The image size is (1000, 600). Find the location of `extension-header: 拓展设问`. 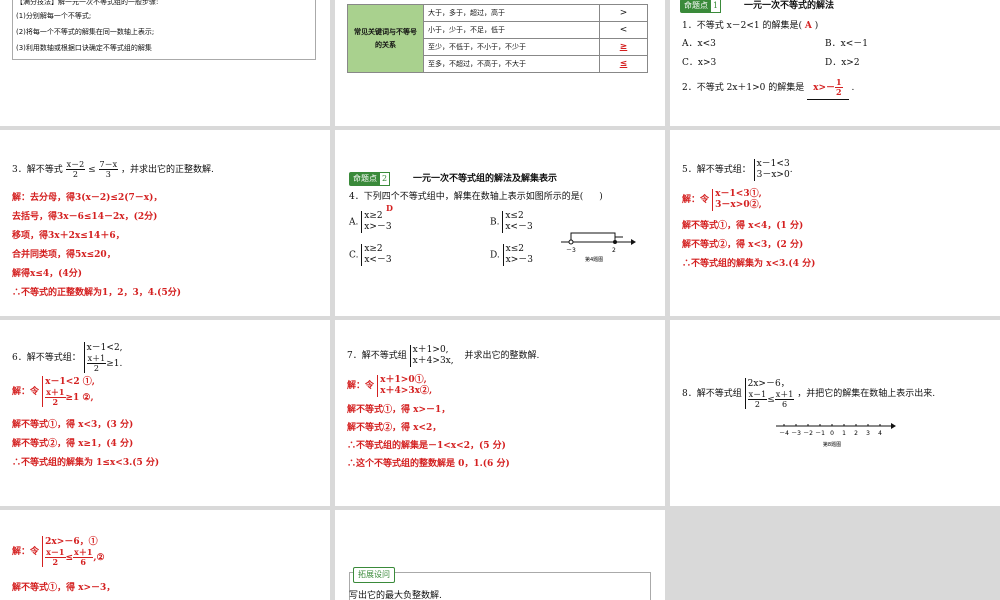

extension-header: 拓展设问 is located at coordinates (374, 575).